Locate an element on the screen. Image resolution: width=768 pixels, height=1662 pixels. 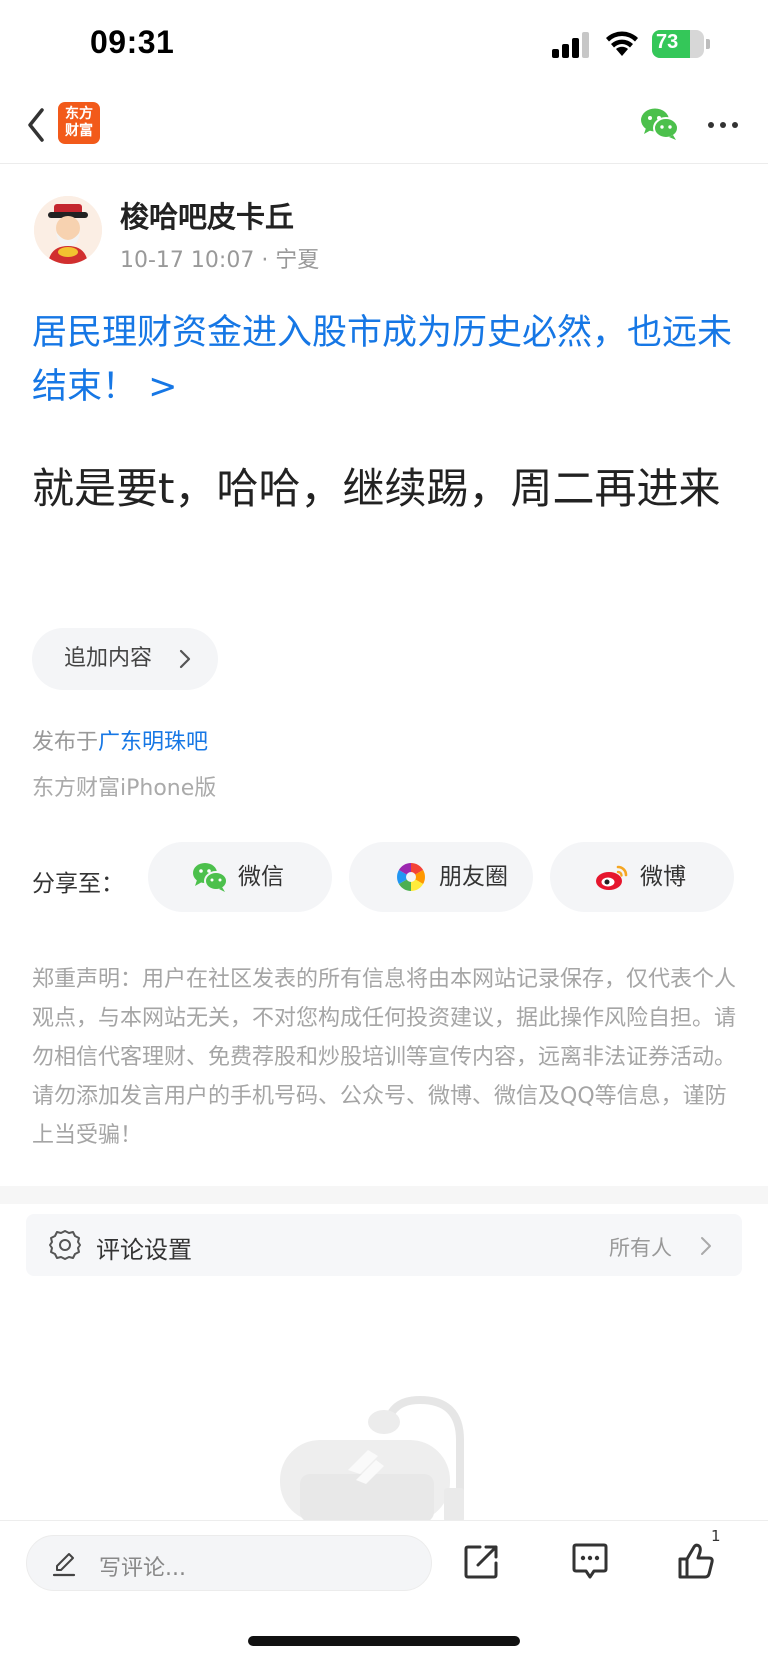
back-chevron-icon is located at coordinates (36, 125).